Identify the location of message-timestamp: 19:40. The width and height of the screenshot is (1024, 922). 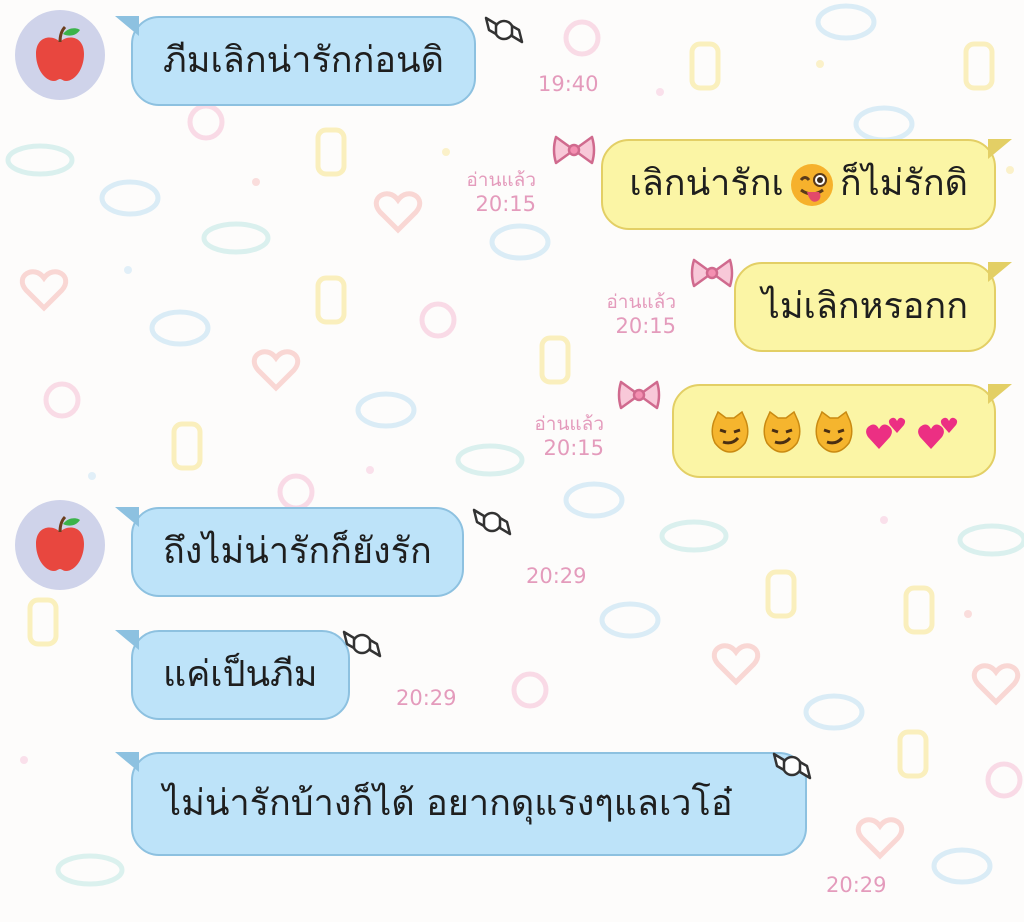
(568, 84).